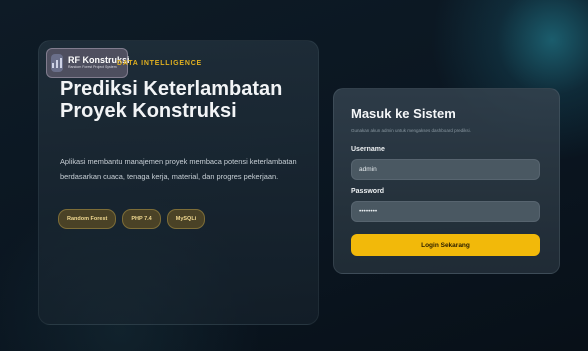 The image size is (588, 351). What do you see at coordinates (171, 100) in the screenshot?
I see `hero-title: Prediksi Keterlambatan Proyek Konstruksi` at bounding box center [171, 100].